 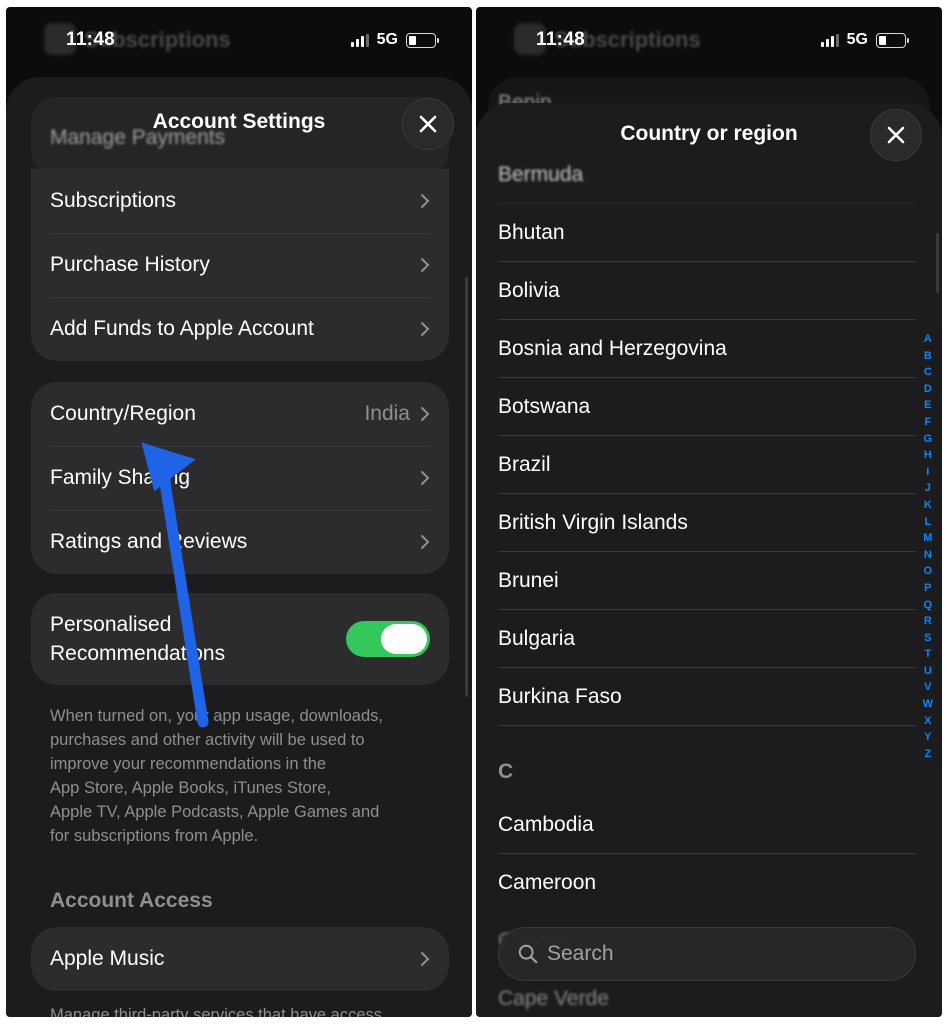 I want to click on index-letter: V, so click(x=927, y=687).